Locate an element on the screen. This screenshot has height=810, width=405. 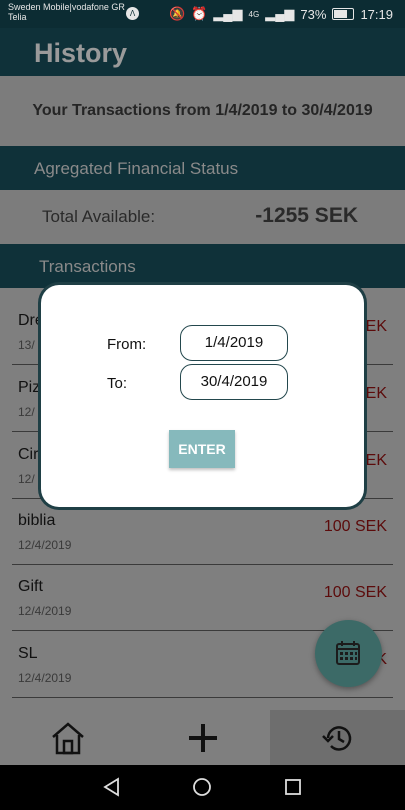
total-available-row: Total Available: -1255 SEK is located at coordinates (202, 217).